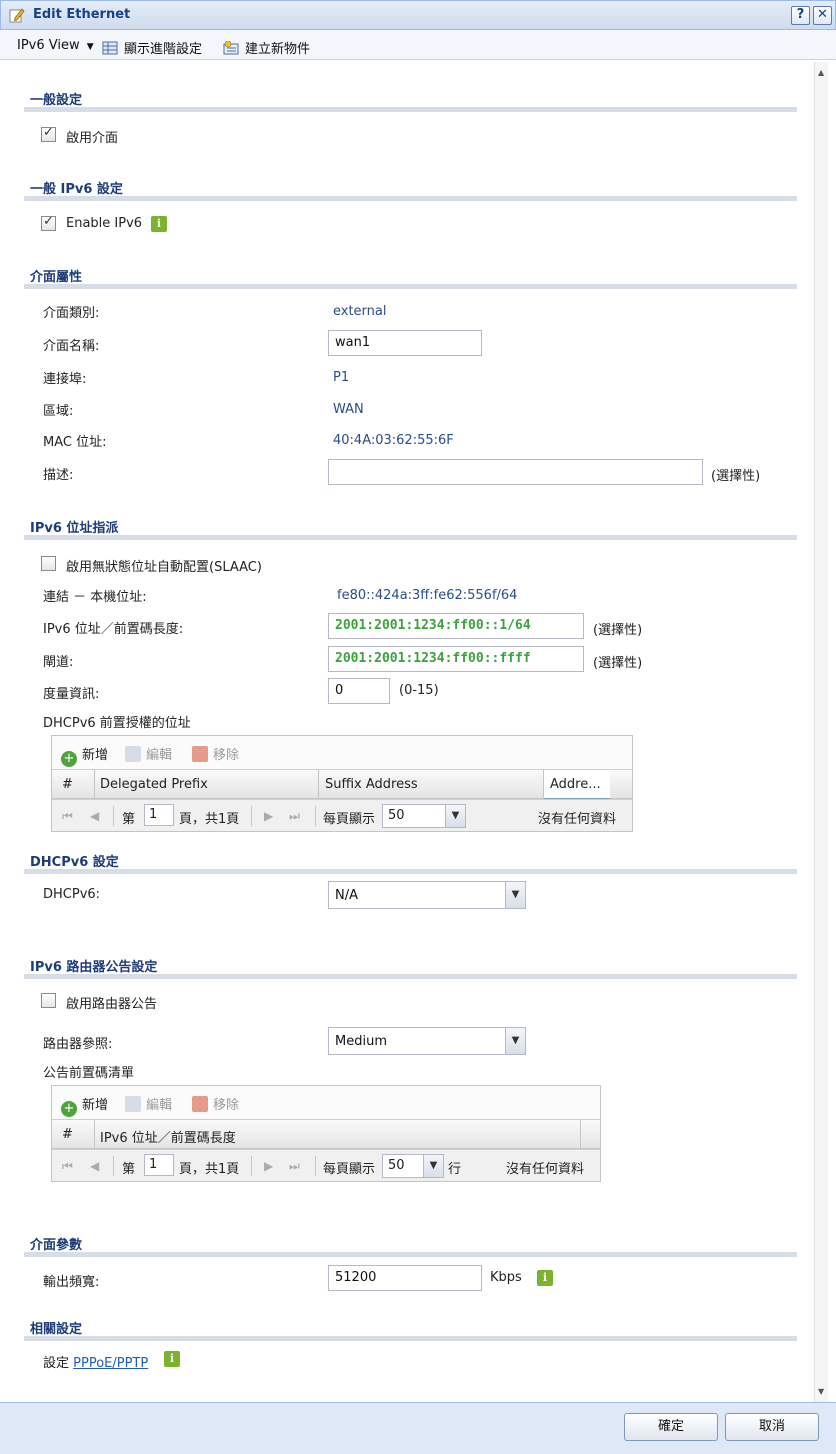 The image size is (836, 1454). I want to click on edit-pencil-icon, so click(17, 15).